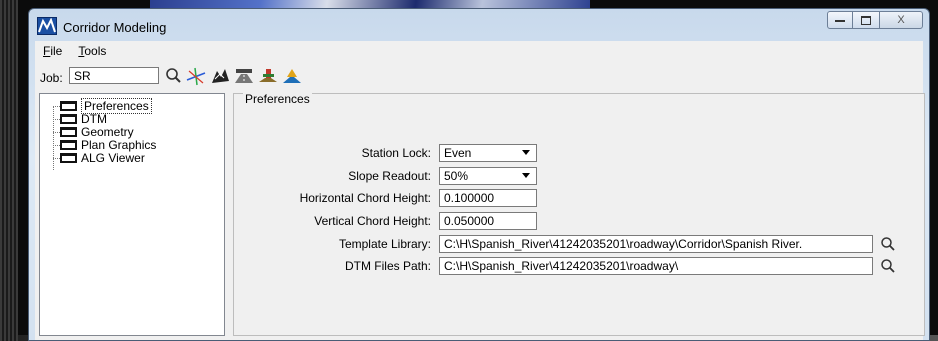 The width and height of the screenshot is (938, 341). Describe the element at coordinates (51, 78) in the screenshot. I see `job-label: Job:` at that location.